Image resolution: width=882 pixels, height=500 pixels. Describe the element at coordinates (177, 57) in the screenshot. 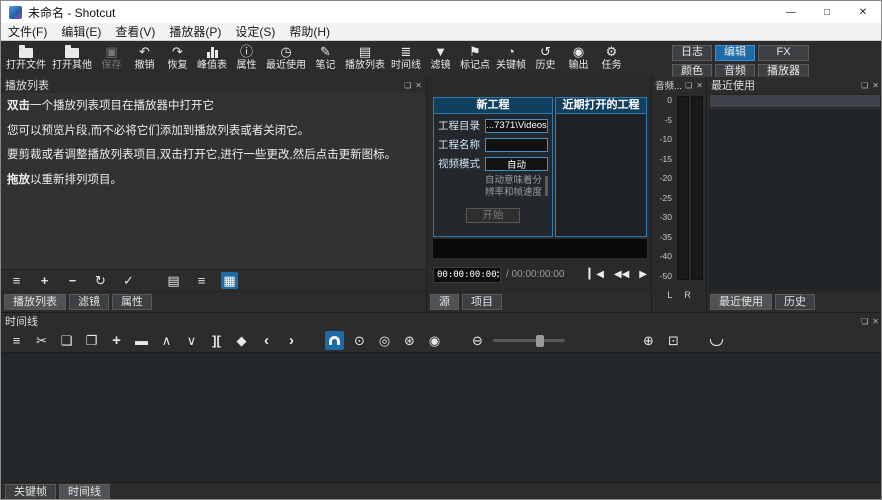

I see `toolbar-redo-button: ↷ 恢复` at that location.